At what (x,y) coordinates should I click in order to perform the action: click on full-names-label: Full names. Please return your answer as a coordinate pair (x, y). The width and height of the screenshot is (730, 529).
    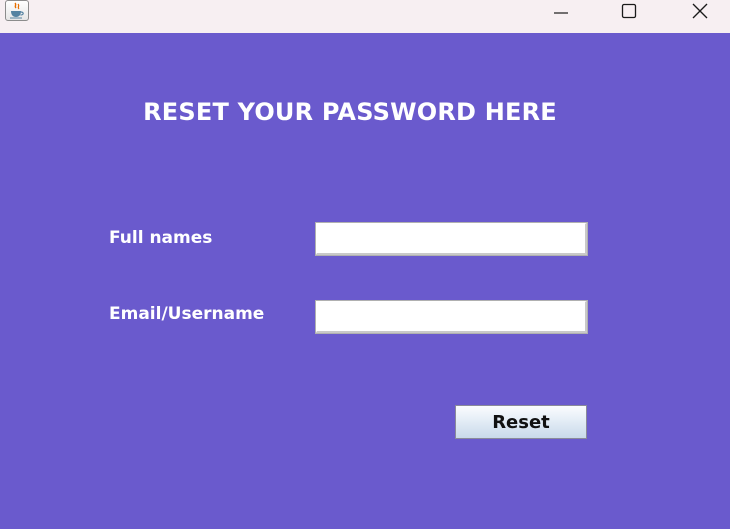
    Looking at the image, I should click on (161, 238).